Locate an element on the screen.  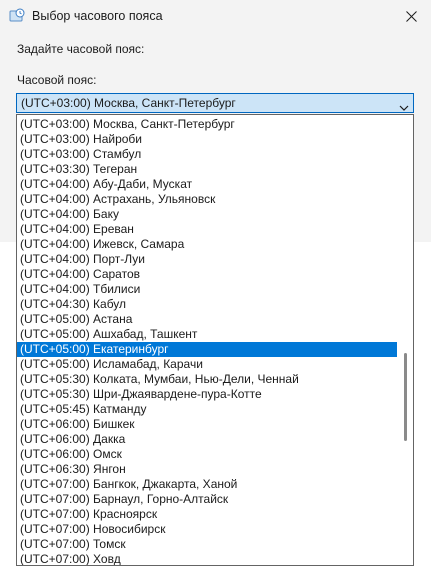
timezone-option: (UTC+05:45) Катманду is located at coordinates (207, 409).